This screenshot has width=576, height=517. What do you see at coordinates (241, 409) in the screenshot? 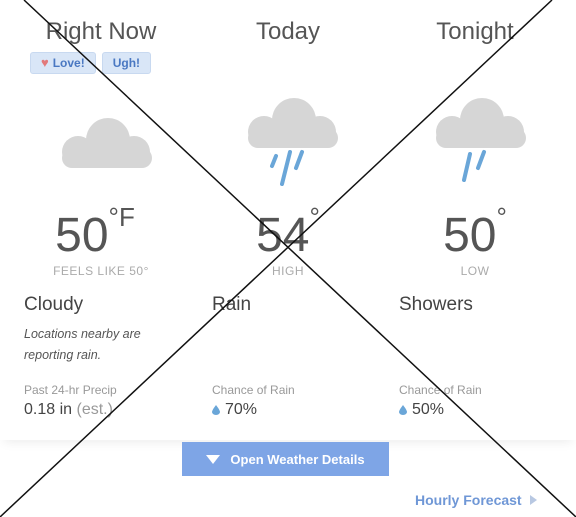
I see `today-rain-percent: 70%` at bounding box center [241, 409].